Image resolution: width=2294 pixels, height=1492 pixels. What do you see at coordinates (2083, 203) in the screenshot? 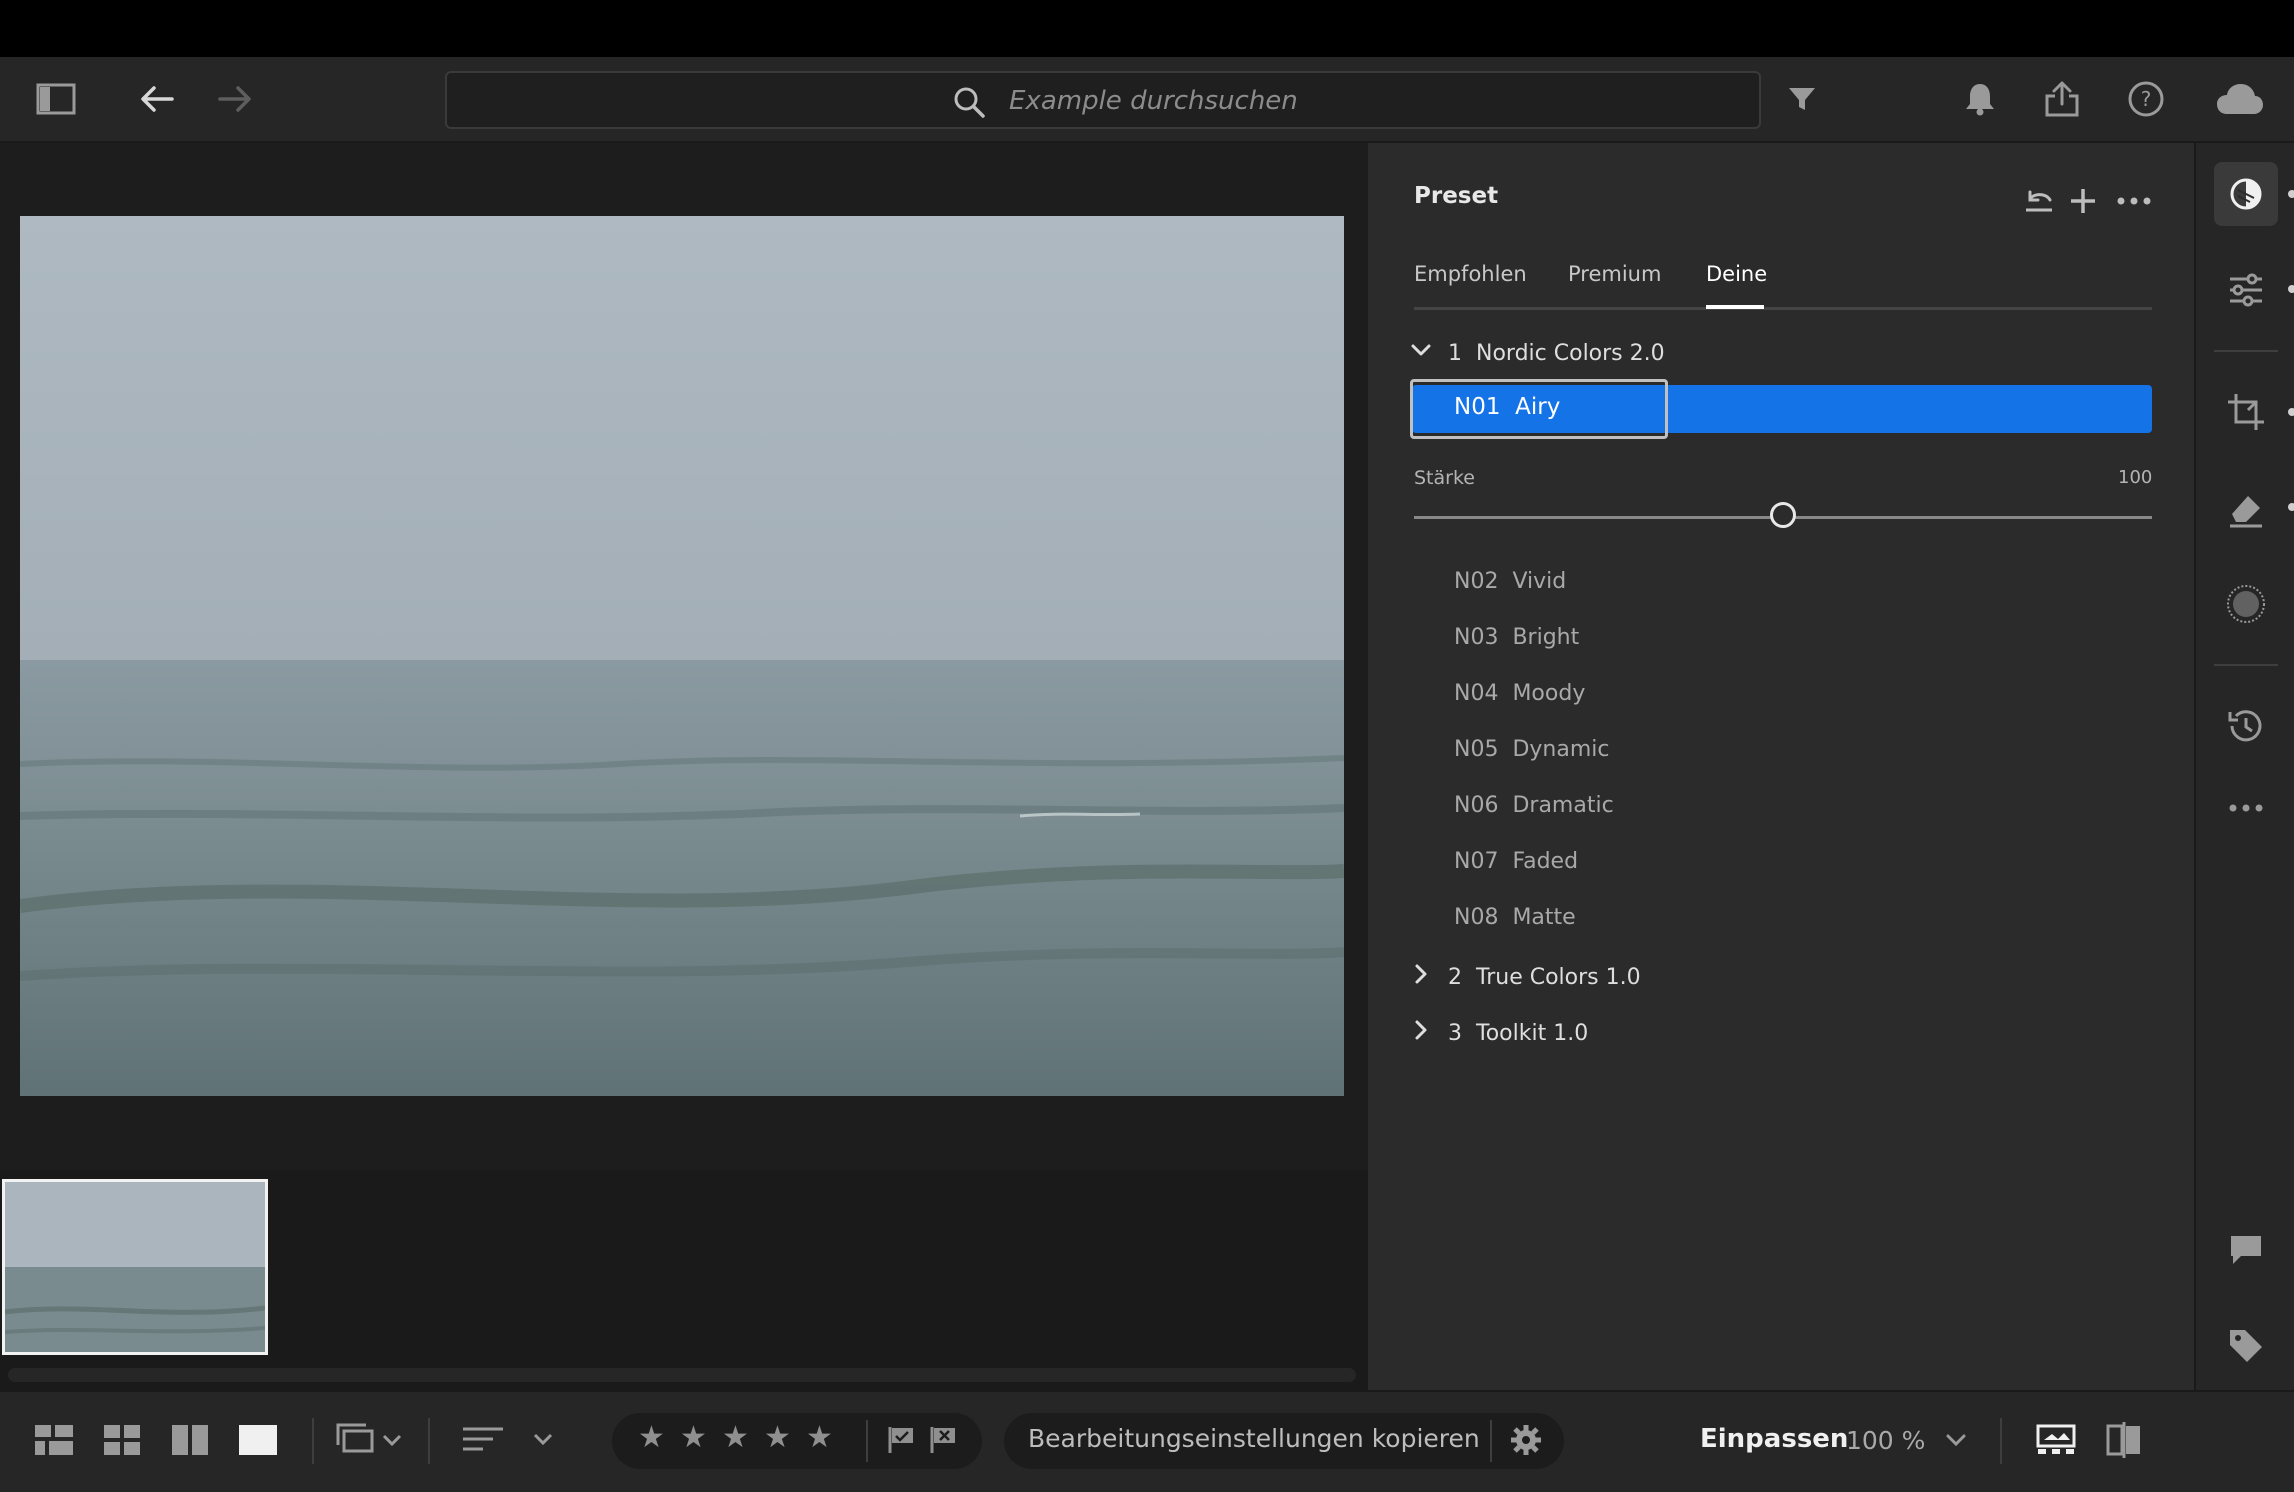
I see `plus-icon` at bounding box center [2083, 203].